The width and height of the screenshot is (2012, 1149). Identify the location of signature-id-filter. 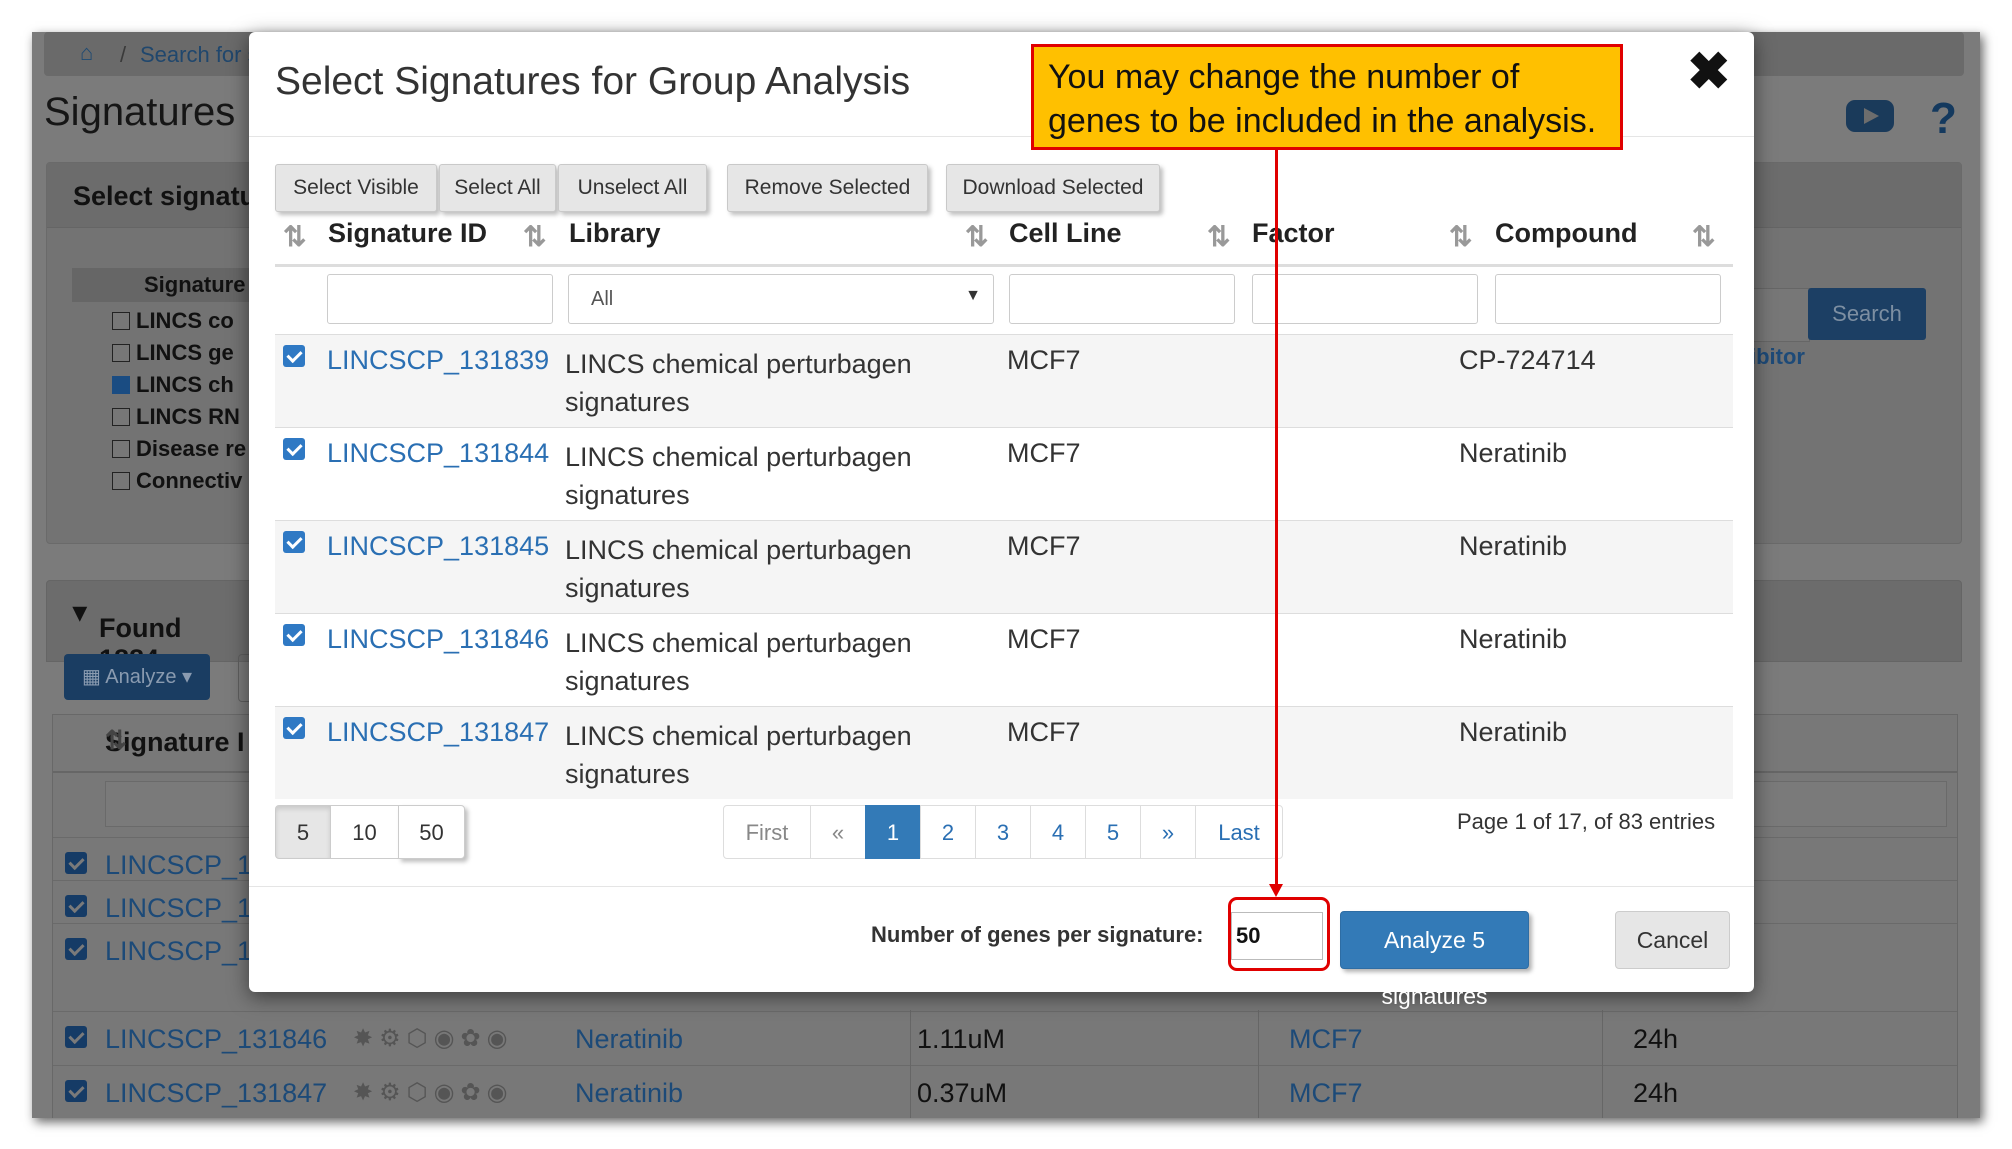
(440, 299).